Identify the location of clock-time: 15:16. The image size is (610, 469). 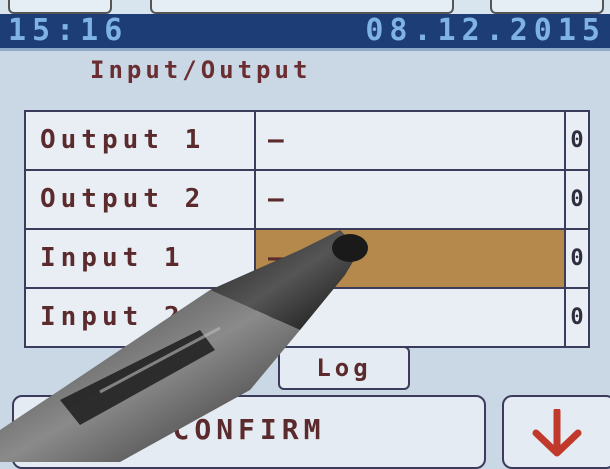
(68, 30).